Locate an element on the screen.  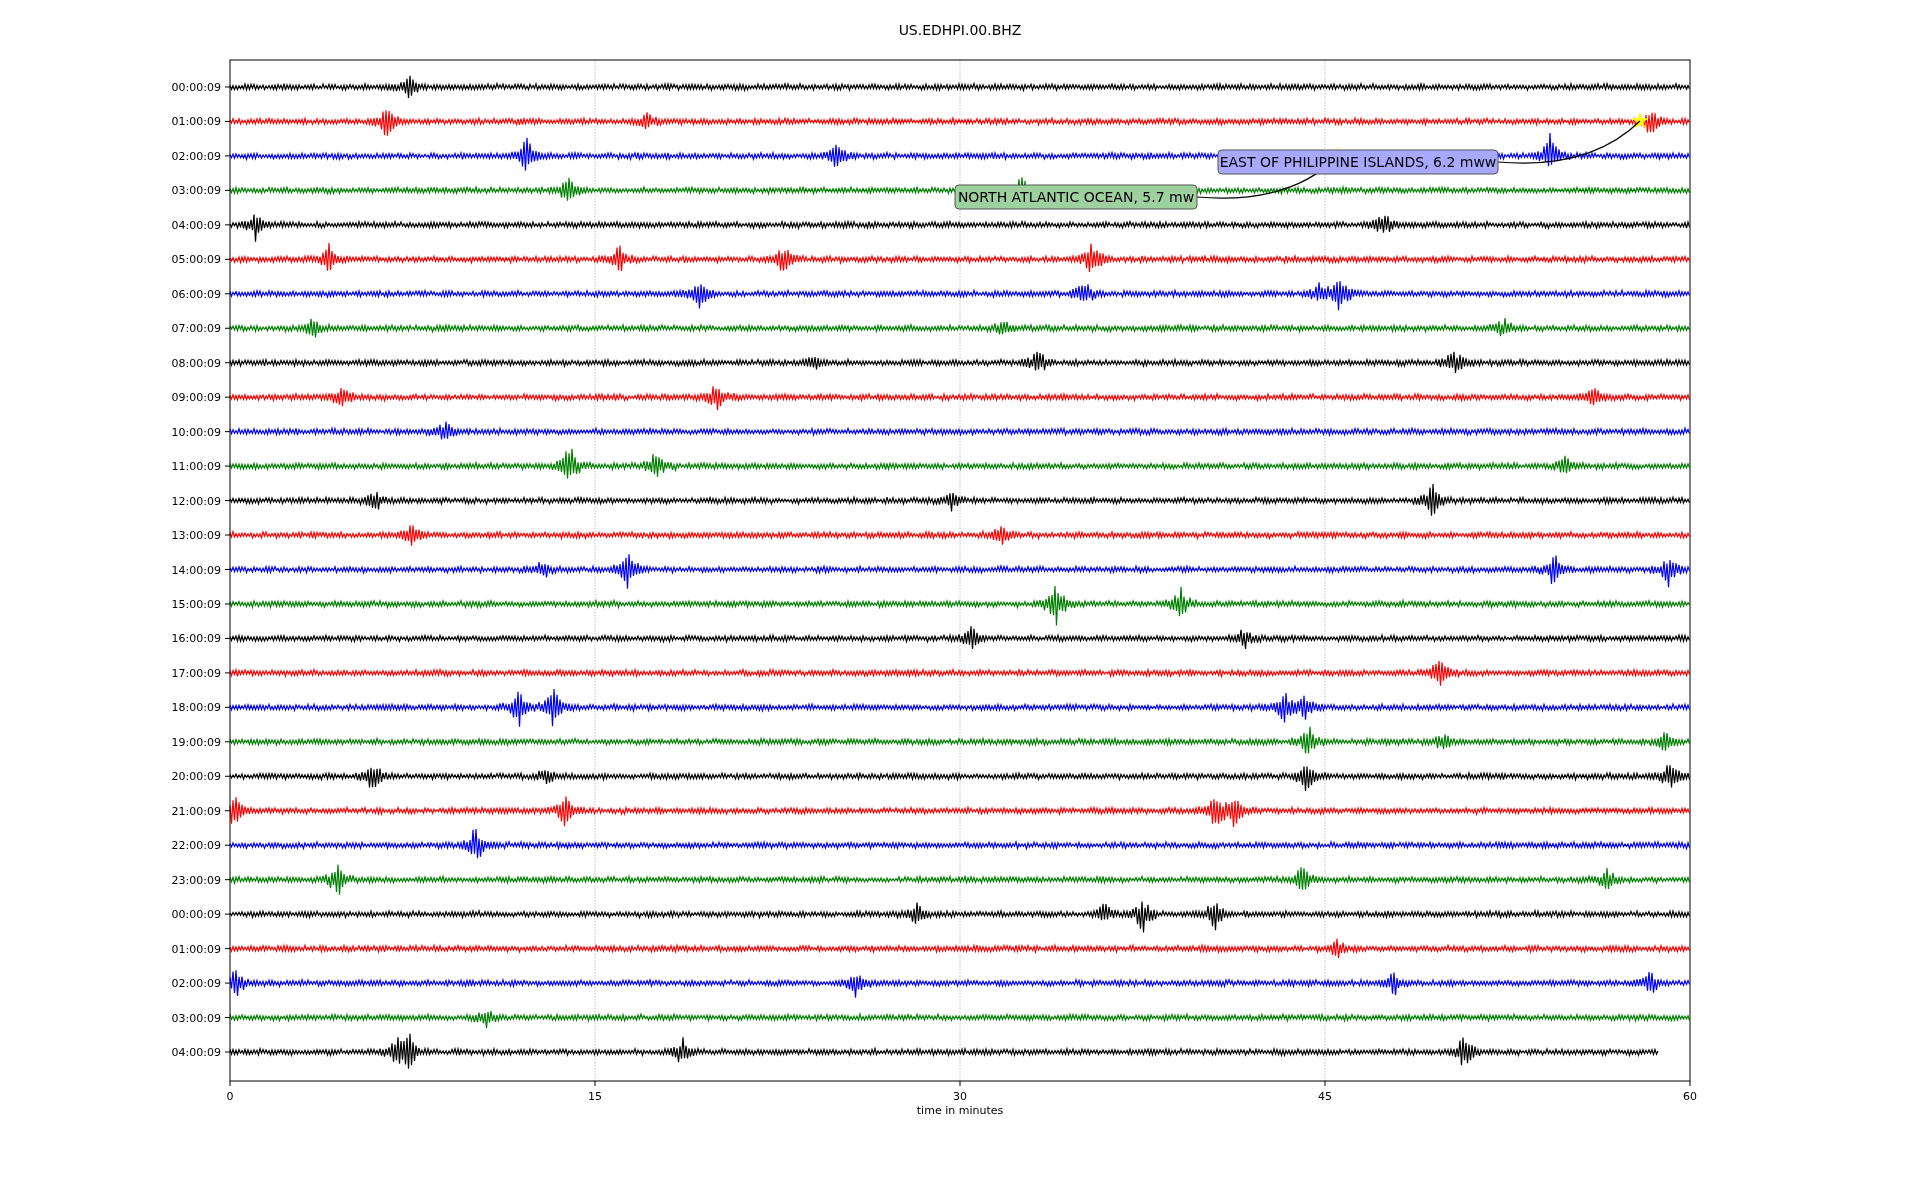
y-tick-label: 23:00:09 is located at coordinates (196, 880).